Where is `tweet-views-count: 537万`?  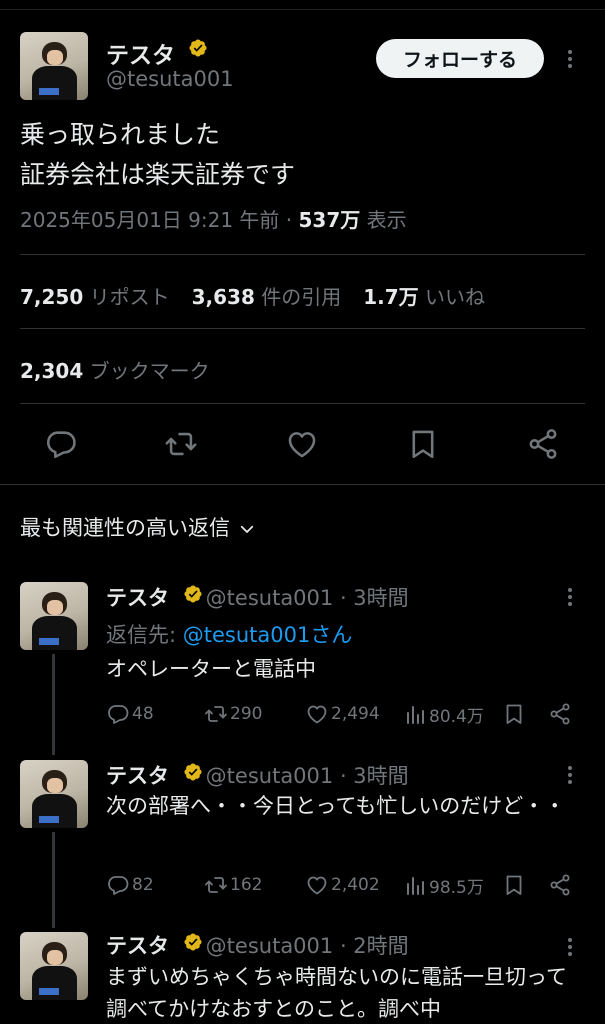
tweet-views-count: 537万 is located at coordinates (329, 220).